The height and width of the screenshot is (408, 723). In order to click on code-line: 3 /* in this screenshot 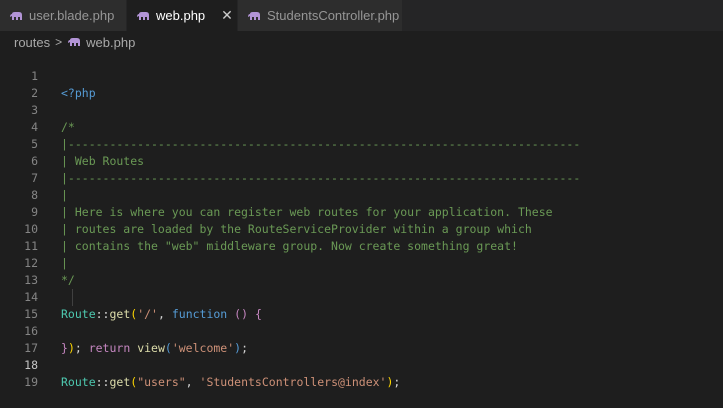, I will do `click(361, 109)`.